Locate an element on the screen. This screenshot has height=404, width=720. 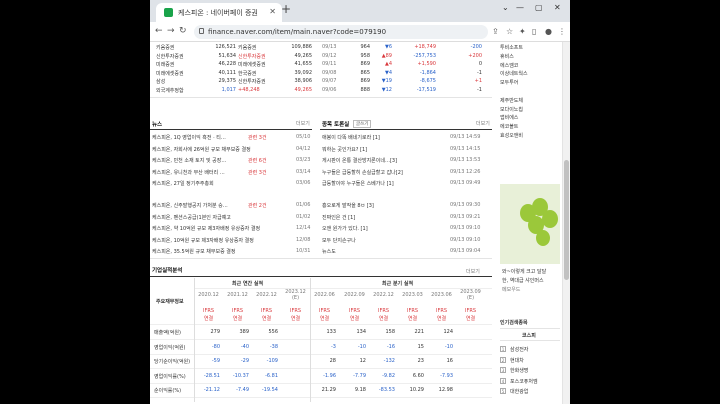
maximize-icon: ▢ is located at coordinates (539, 7).